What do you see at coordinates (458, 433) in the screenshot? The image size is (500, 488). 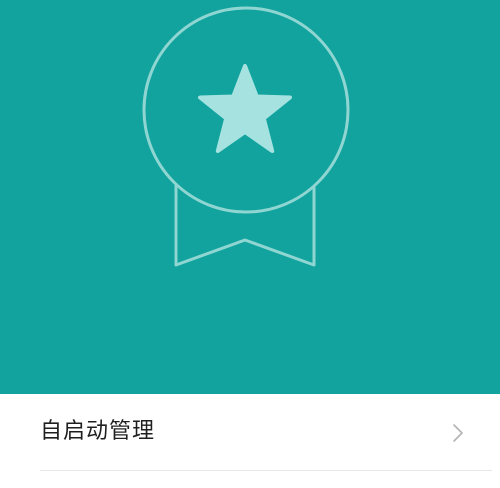 I see `chevron-right-icon` at bounding box center [458, 433].